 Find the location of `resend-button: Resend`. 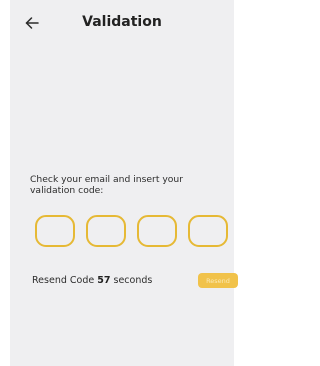

resend-button: Resend is located at coordinates (218, 280).